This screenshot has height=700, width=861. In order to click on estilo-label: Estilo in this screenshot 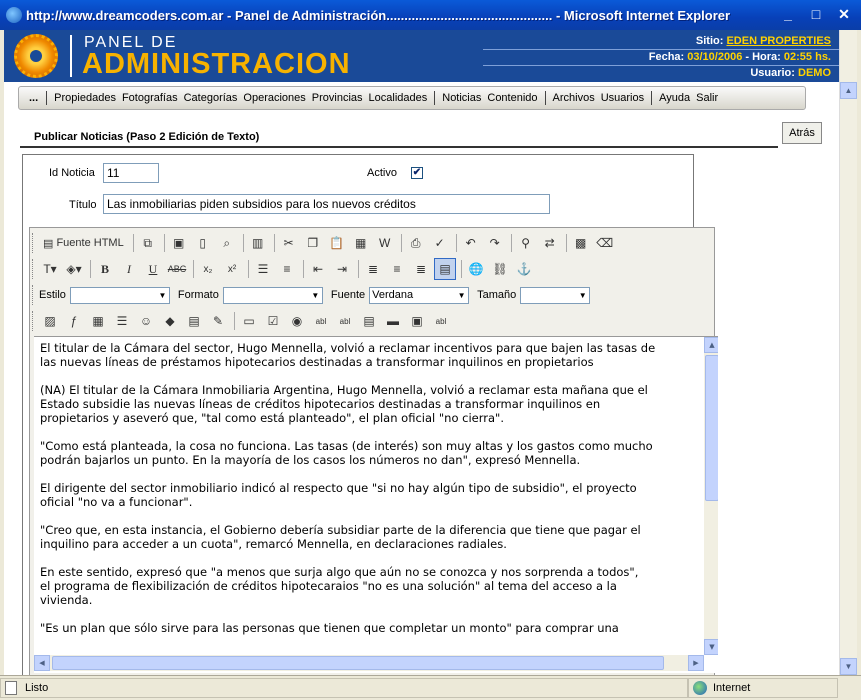, I will do `click(52, 295)`.